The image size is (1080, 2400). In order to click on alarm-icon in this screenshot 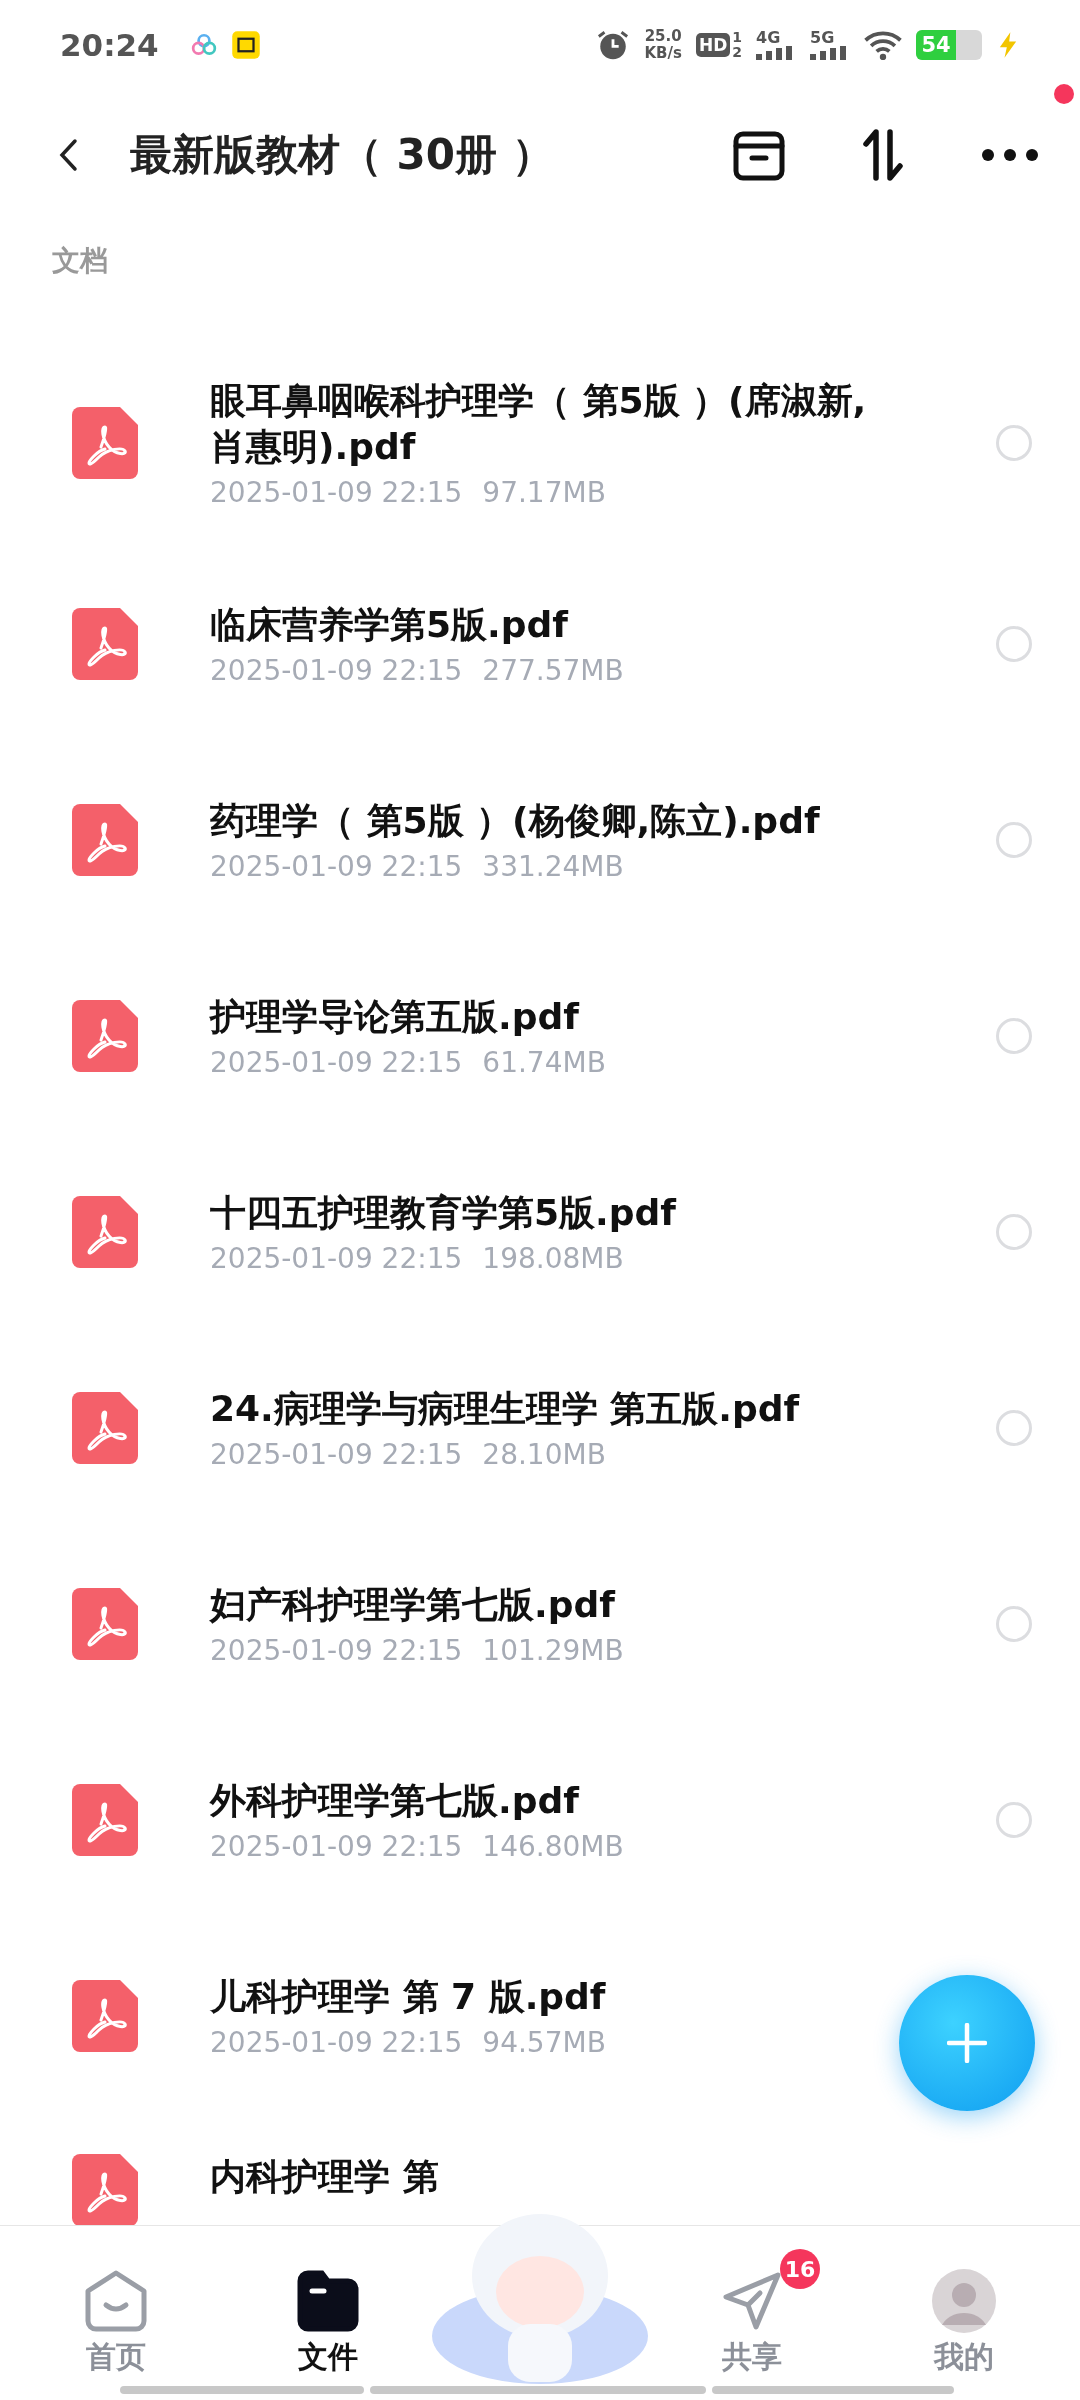, I will do `click(613, 45)`.